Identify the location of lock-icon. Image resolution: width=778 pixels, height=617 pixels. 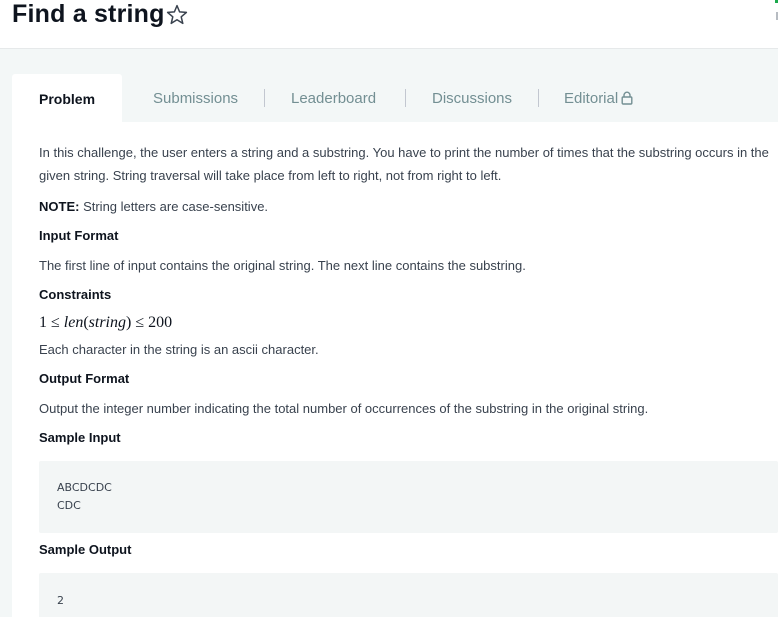
(627, 98).